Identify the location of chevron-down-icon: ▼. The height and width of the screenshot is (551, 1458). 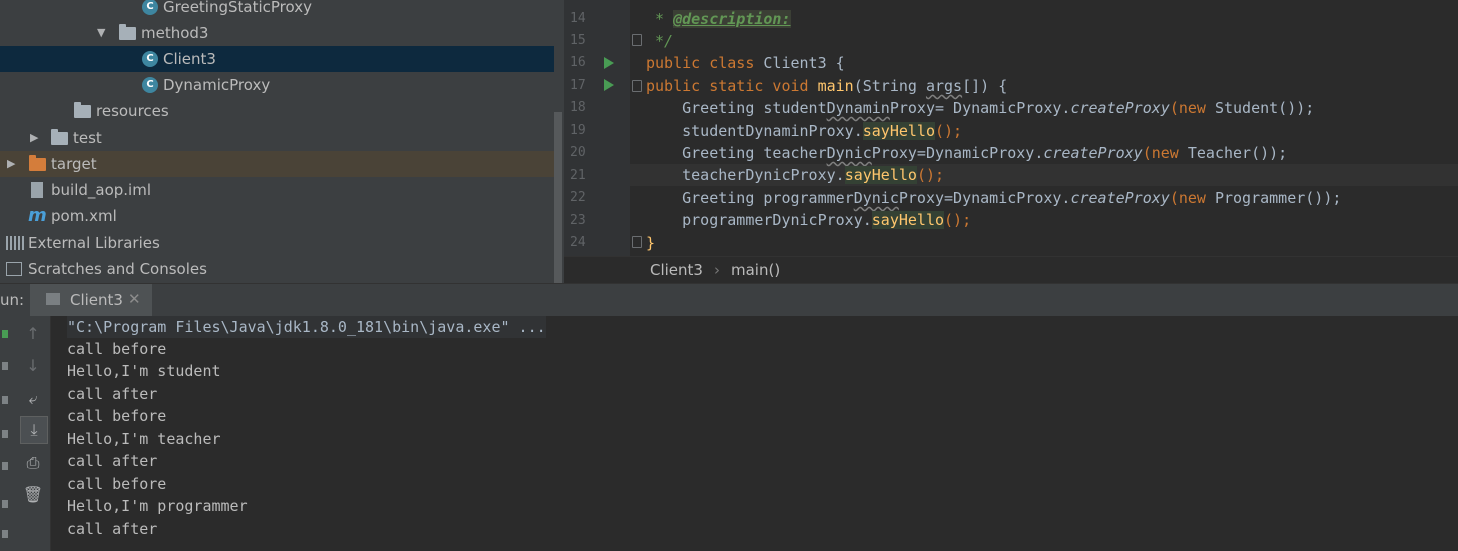
(101, 33).